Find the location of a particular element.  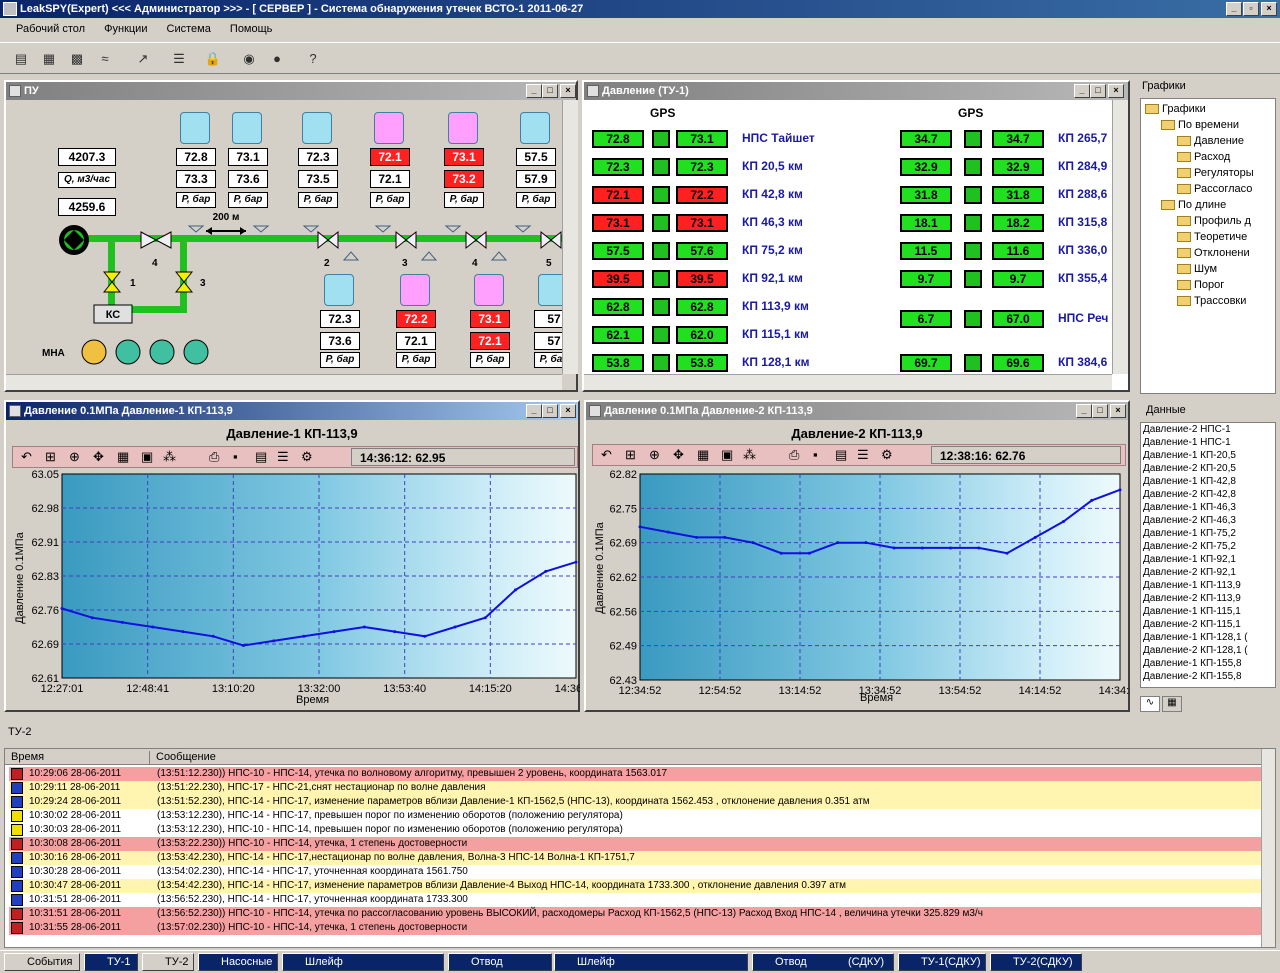

pressure-maximize-button: □ is located at coordinates (1098, 91).